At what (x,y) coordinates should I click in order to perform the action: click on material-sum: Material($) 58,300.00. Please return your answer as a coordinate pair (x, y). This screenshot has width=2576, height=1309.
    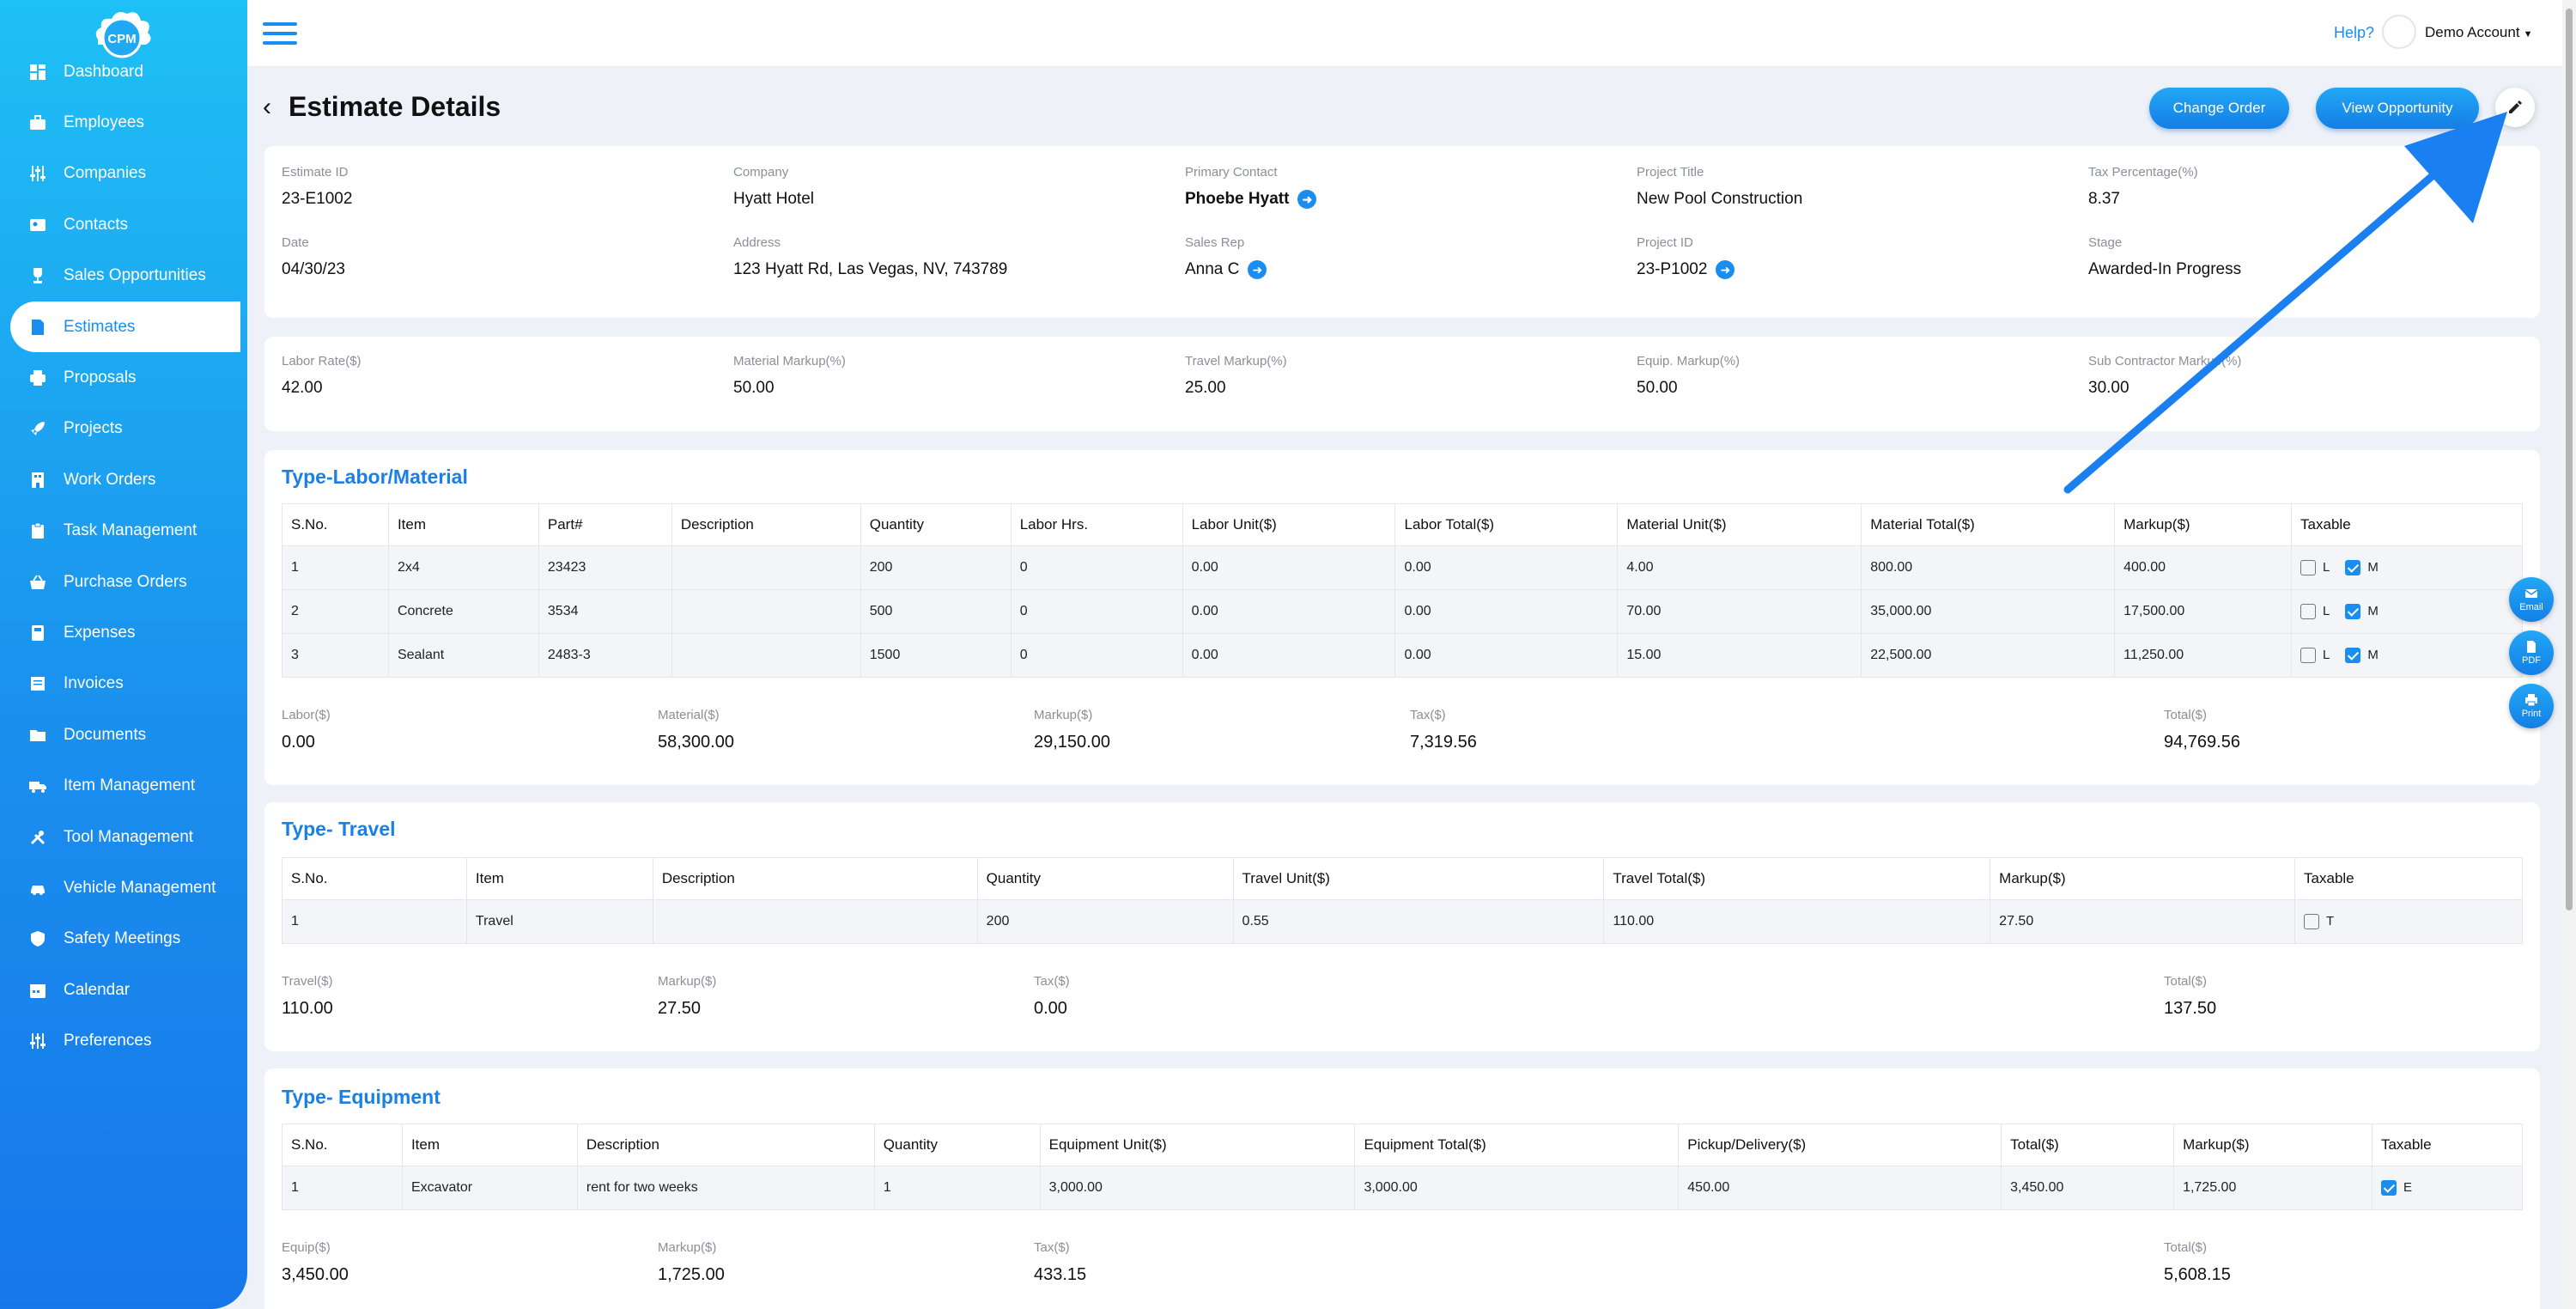
    Looking at the image, I should click on (696, 730).